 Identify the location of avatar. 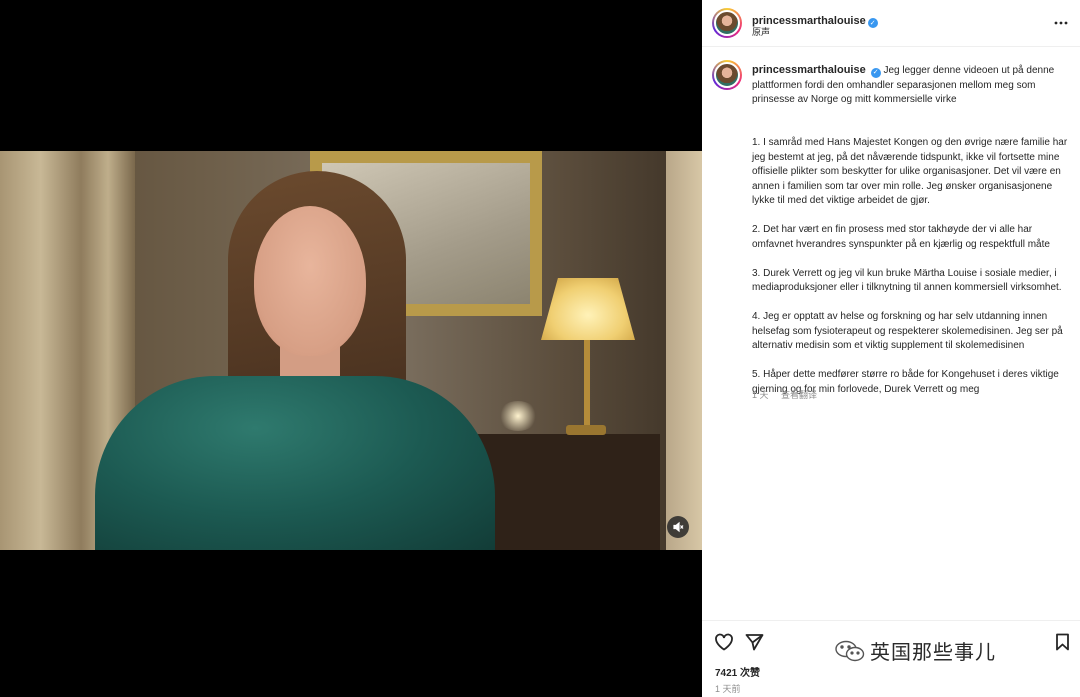
(727, 23).